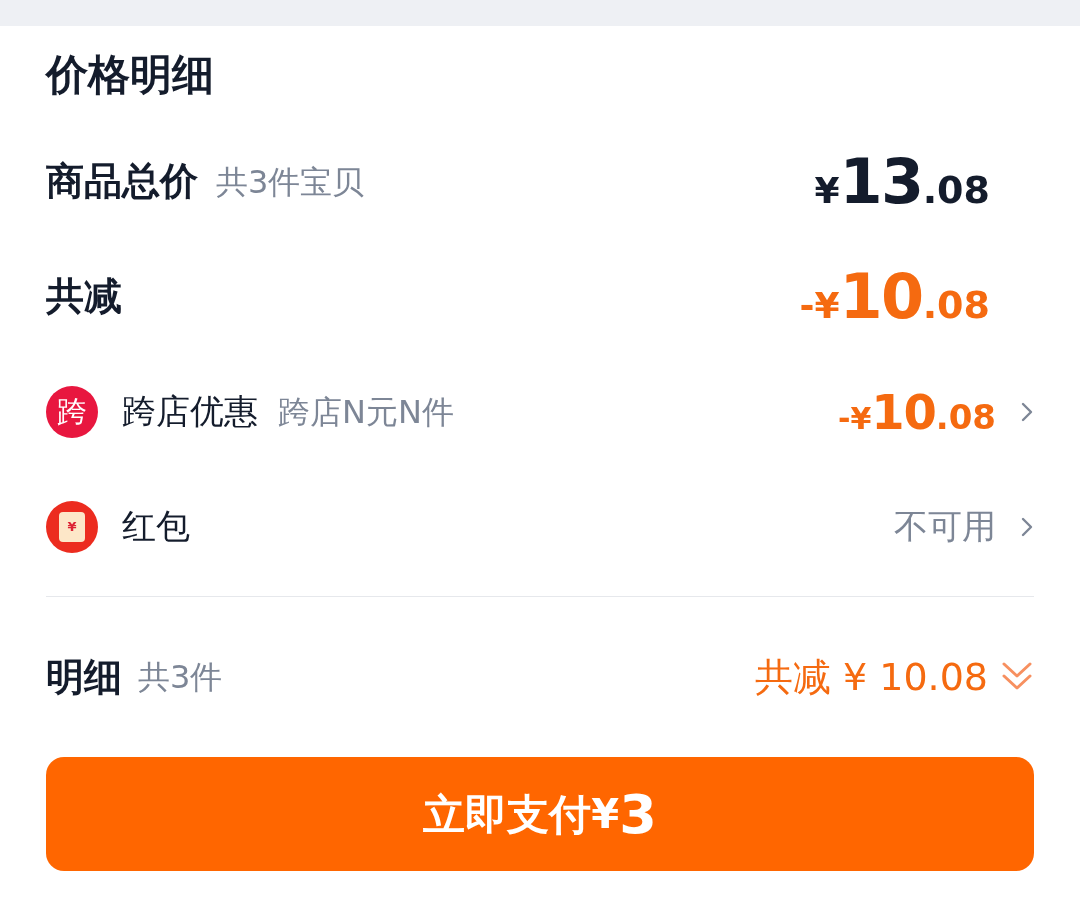 The height and width of the screenshot is (905, 1080). Describe the element at coordinates (894, 677) in the screenshot. I see `discount-total-toggle: 共减 ¥ 10.08` at that location.